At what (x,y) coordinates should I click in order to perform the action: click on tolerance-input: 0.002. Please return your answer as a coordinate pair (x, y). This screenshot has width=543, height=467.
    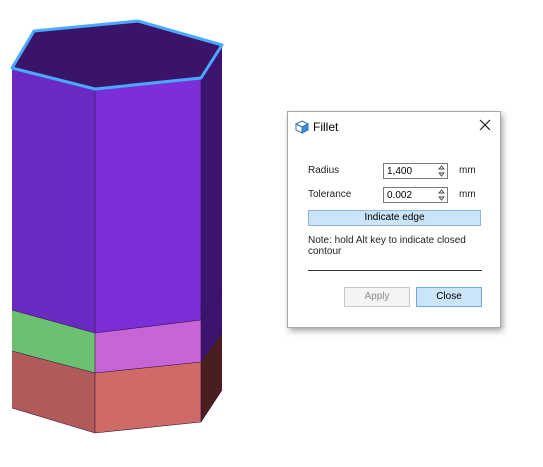
    Looking at the image, I should click on (415, 195).